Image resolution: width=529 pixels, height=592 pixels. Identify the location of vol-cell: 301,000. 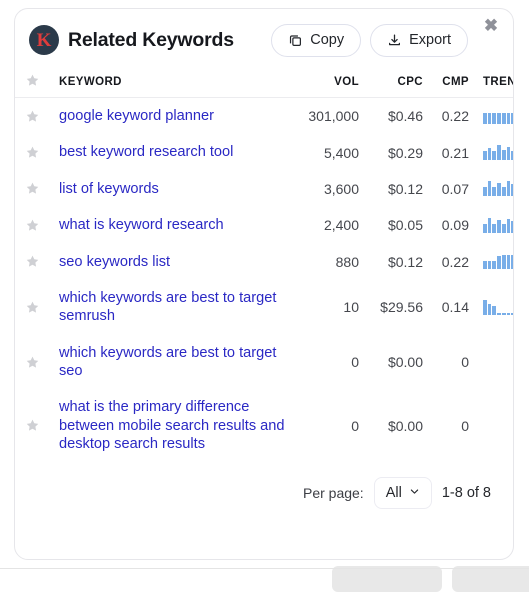
(333, 116).